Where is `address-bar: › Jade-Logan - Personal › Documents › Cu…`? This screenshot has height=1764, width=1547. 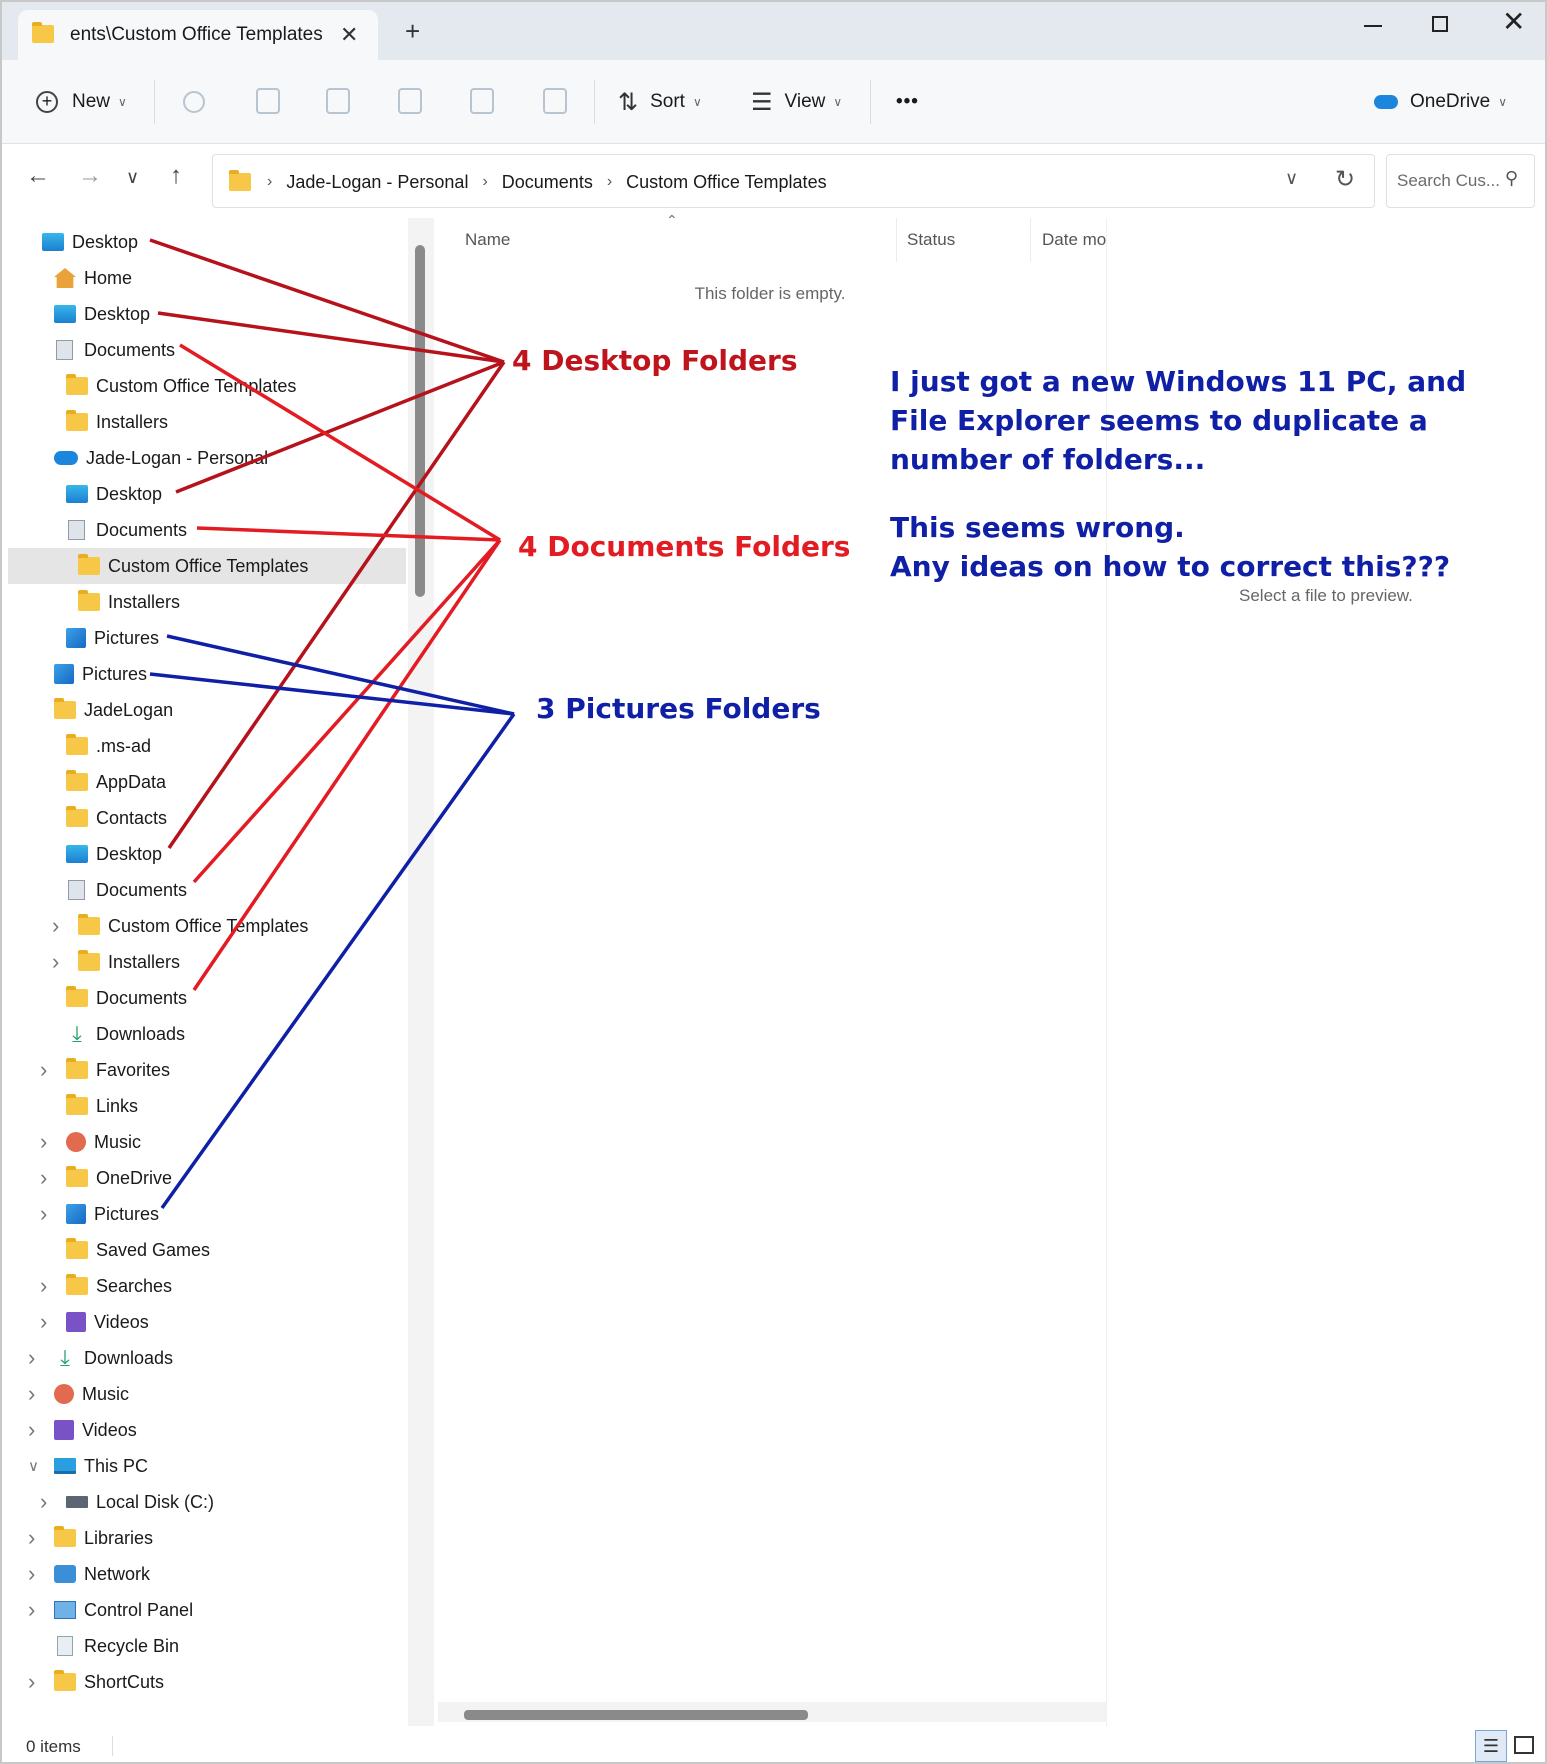 address-bar: › Jade-Logan - Personal › Documents › Cu… is located at coordinates (793, 181).